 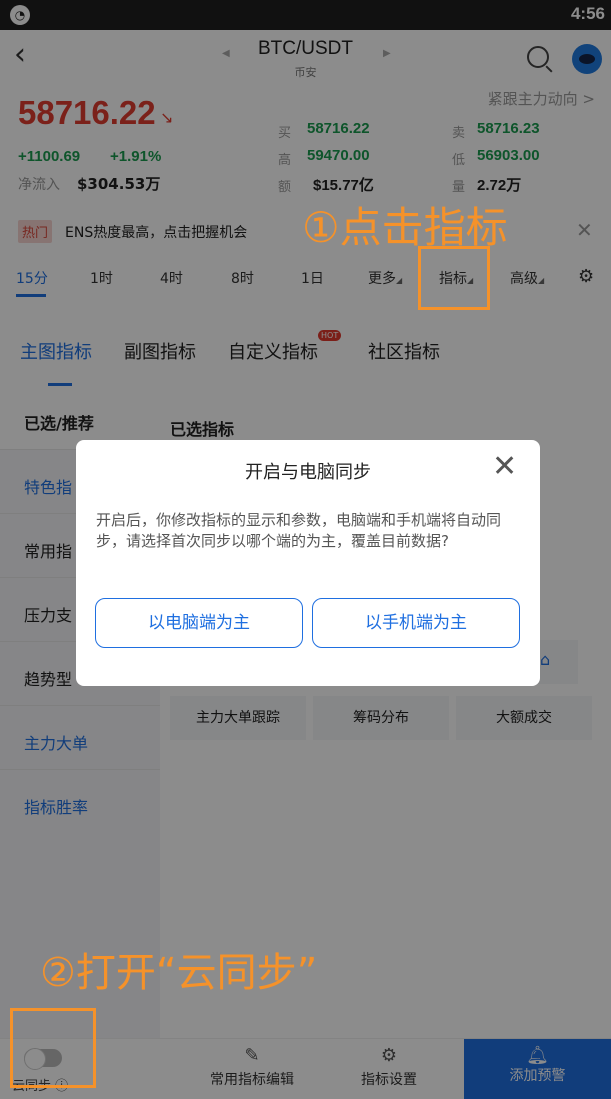 What do you see at coordinates (308, 472) in the screenshot?
I see `dialog-title: 开启与电脑同步` at bounding box center [308, 472].